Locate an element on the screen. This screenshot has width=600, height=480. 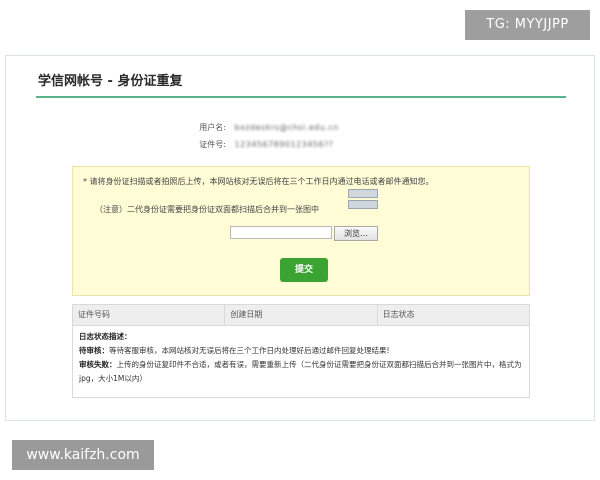
watermark-bottom: www.kaifzh.com is located at coordinates (83, 455).